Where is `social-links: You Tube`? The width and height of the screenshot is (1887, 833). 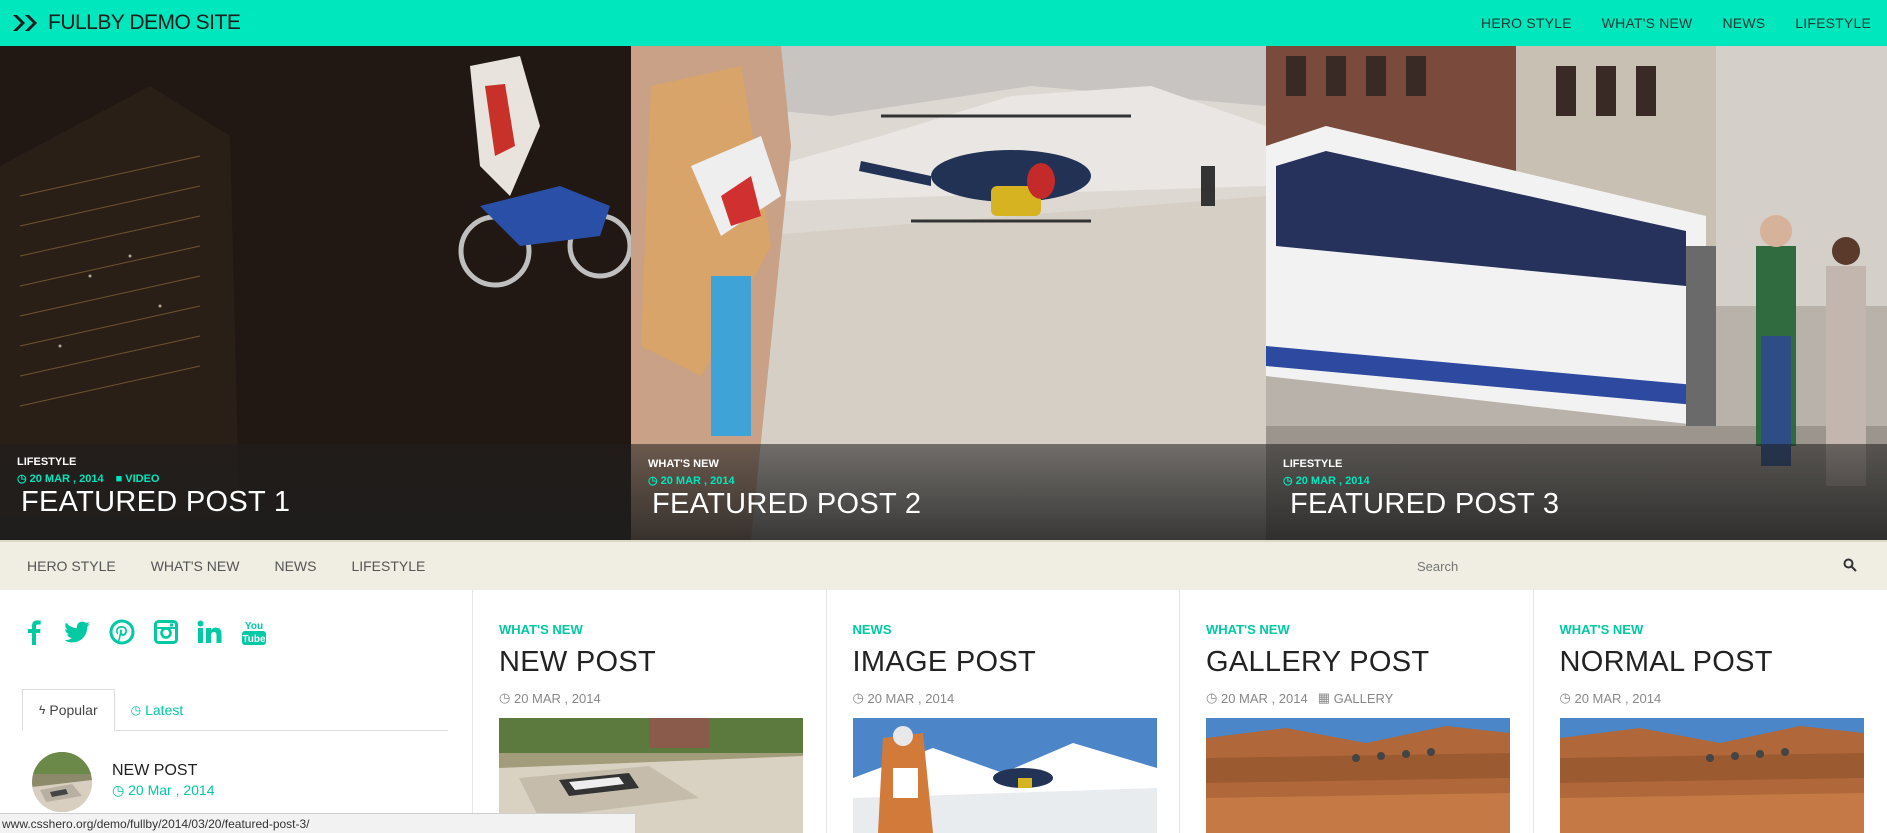
social-links: You Tube is located at coordinates (152, 632).